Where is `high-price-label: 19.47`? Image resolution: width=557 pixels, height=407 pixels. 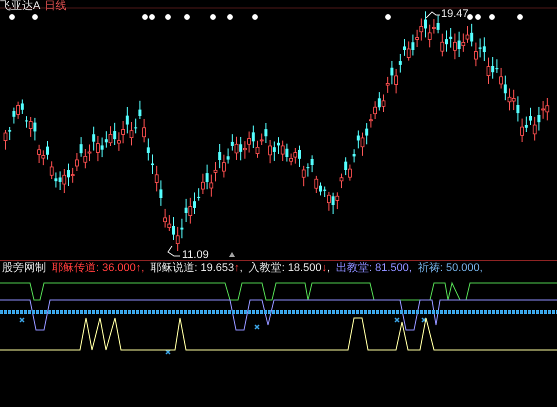
high-price-label: 19.47 is located at coordinates (455, 14).